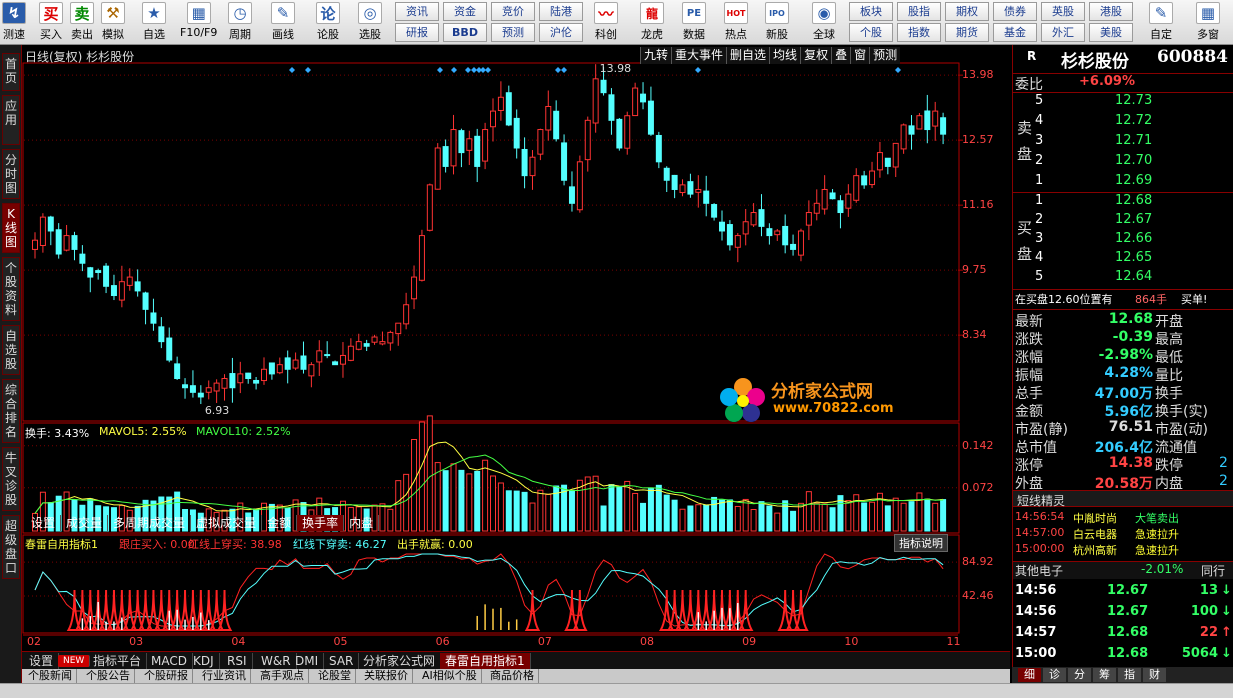 The width and height of the screenshot is (1233, 698). I want to click on sector-button: 板块, so click(871, 11).